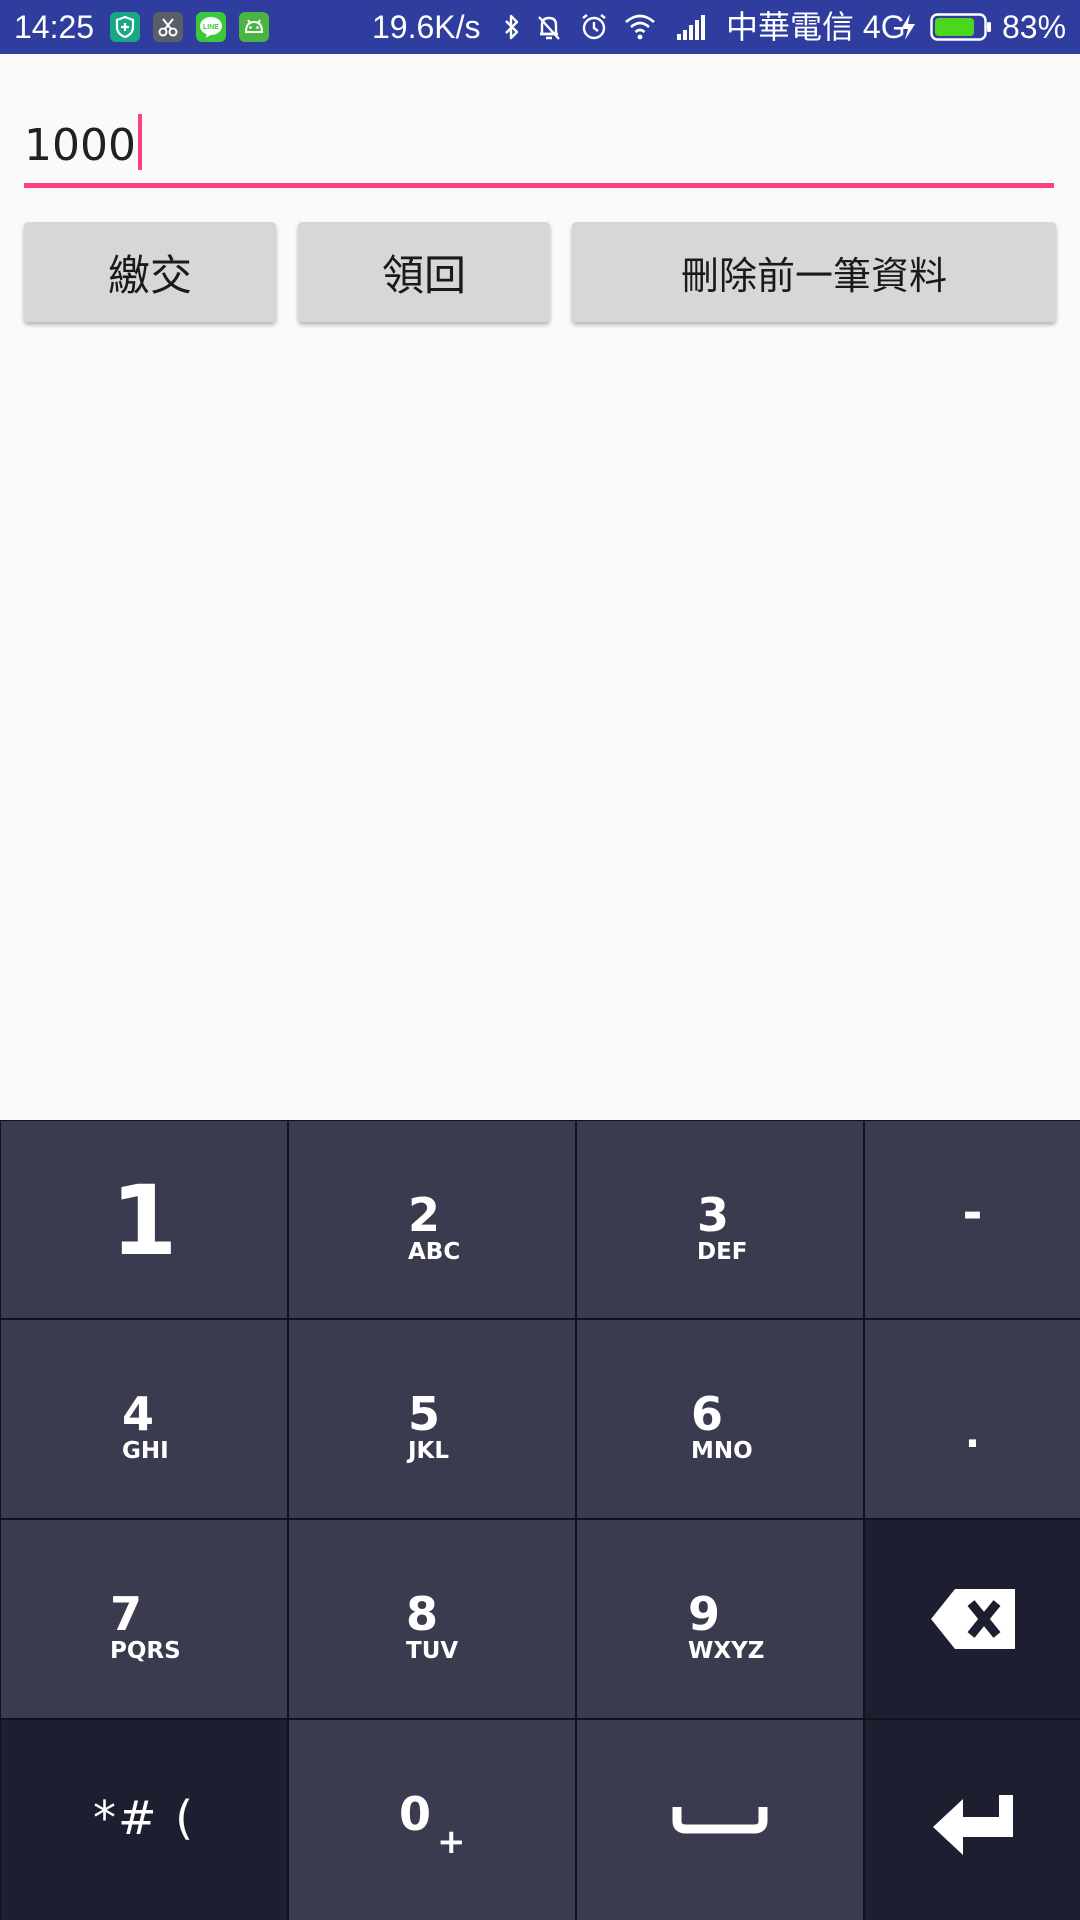  I want to click on key-9: 9 WXYZ, so click(720, 1619).